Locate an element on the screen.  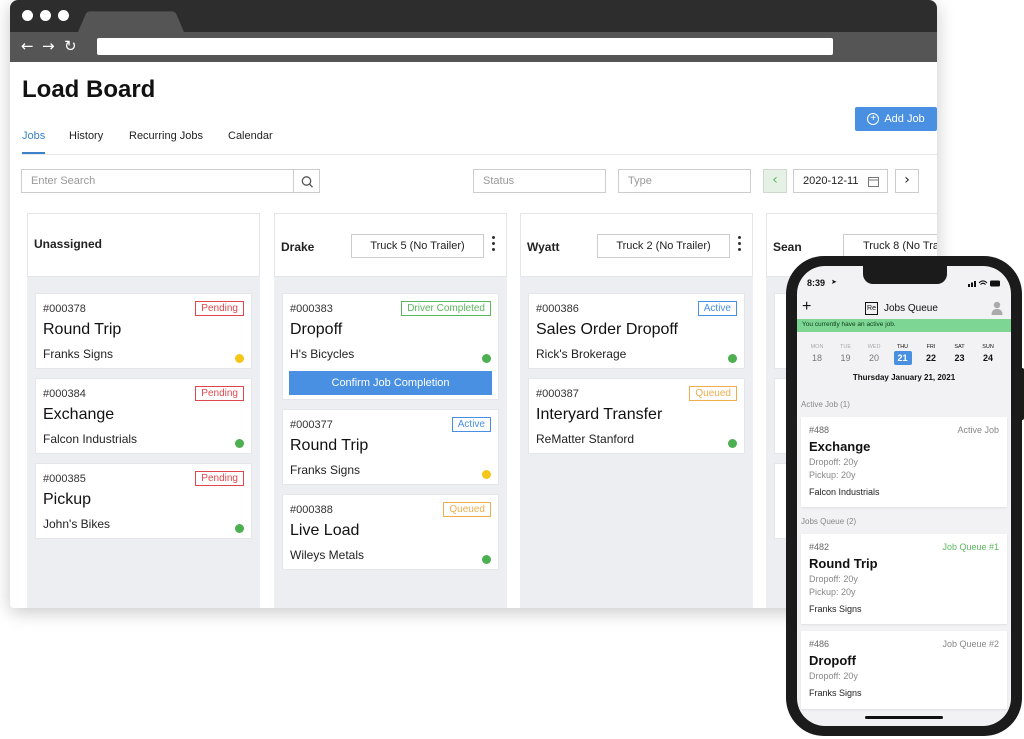
job-card: #000388 Queued Live Load Wileys Metals is located at coordinates (390, 532).